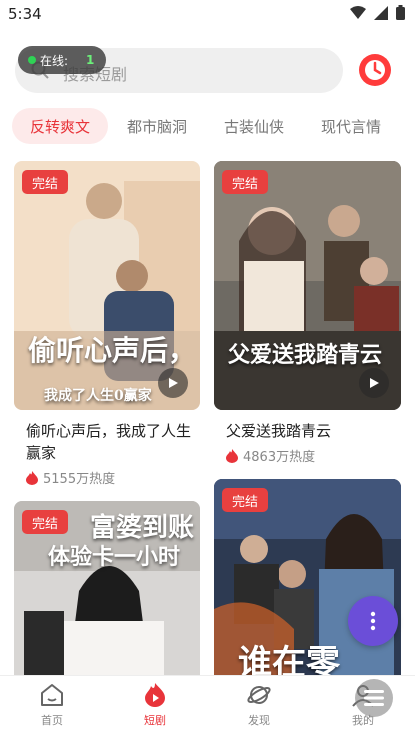 Image resolution: width=415 pixels, height=739 pixels. I want to click on drama-title: 偷听心声后，我成了人生赢家, so click(111, 442).